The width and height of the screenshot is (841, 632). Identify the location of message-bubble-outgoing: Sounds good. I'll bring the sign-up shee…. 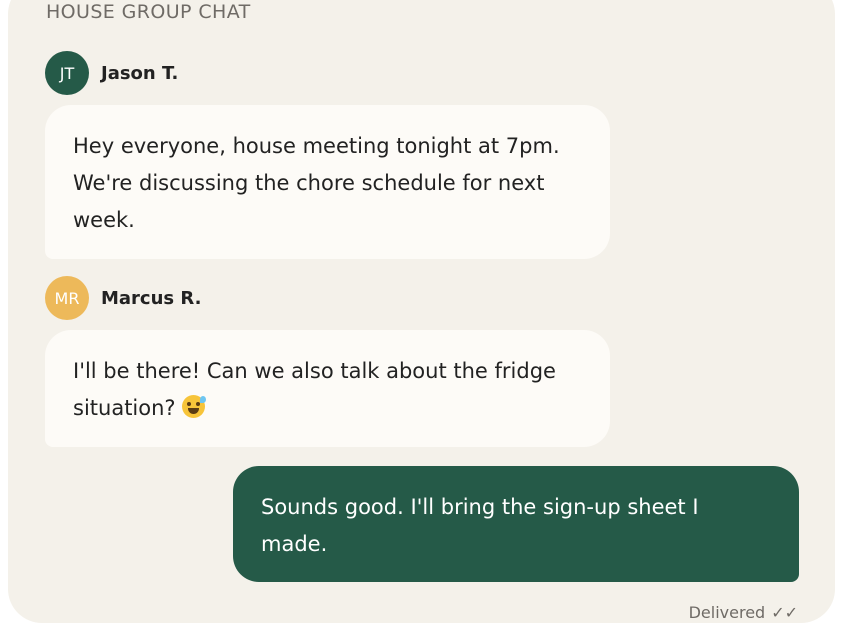
(516, 524).